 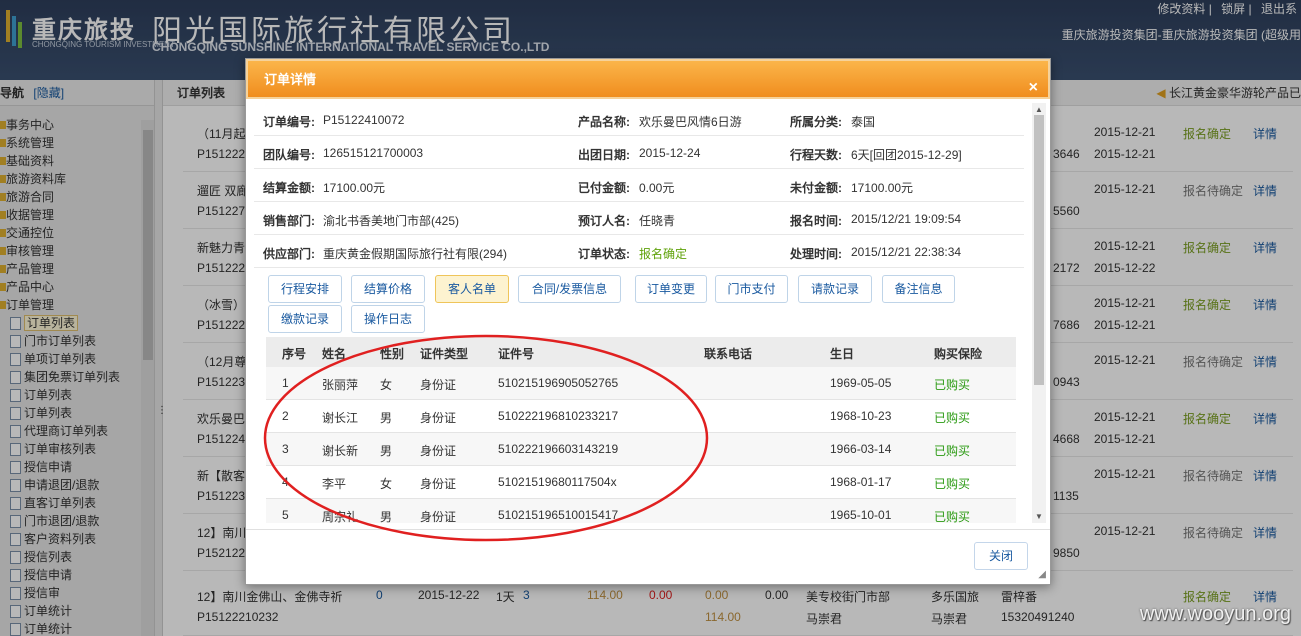 What do you see at coordinates (842, 354) in the screenshot?
I see `column-header: 生日` at bounding box center [842, 354].